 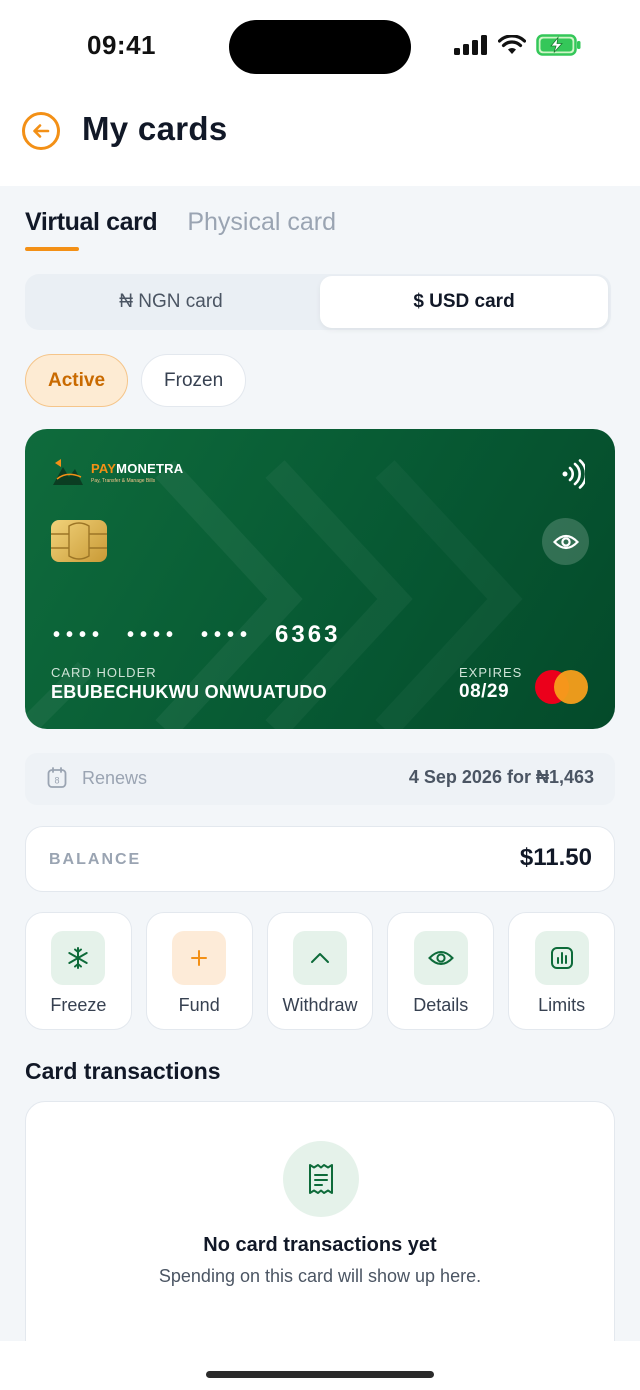 What do you see at coordinates (199, 1005) in the screenshot?
I see `fund-label: Fund` at bounding box center [199, 1005].